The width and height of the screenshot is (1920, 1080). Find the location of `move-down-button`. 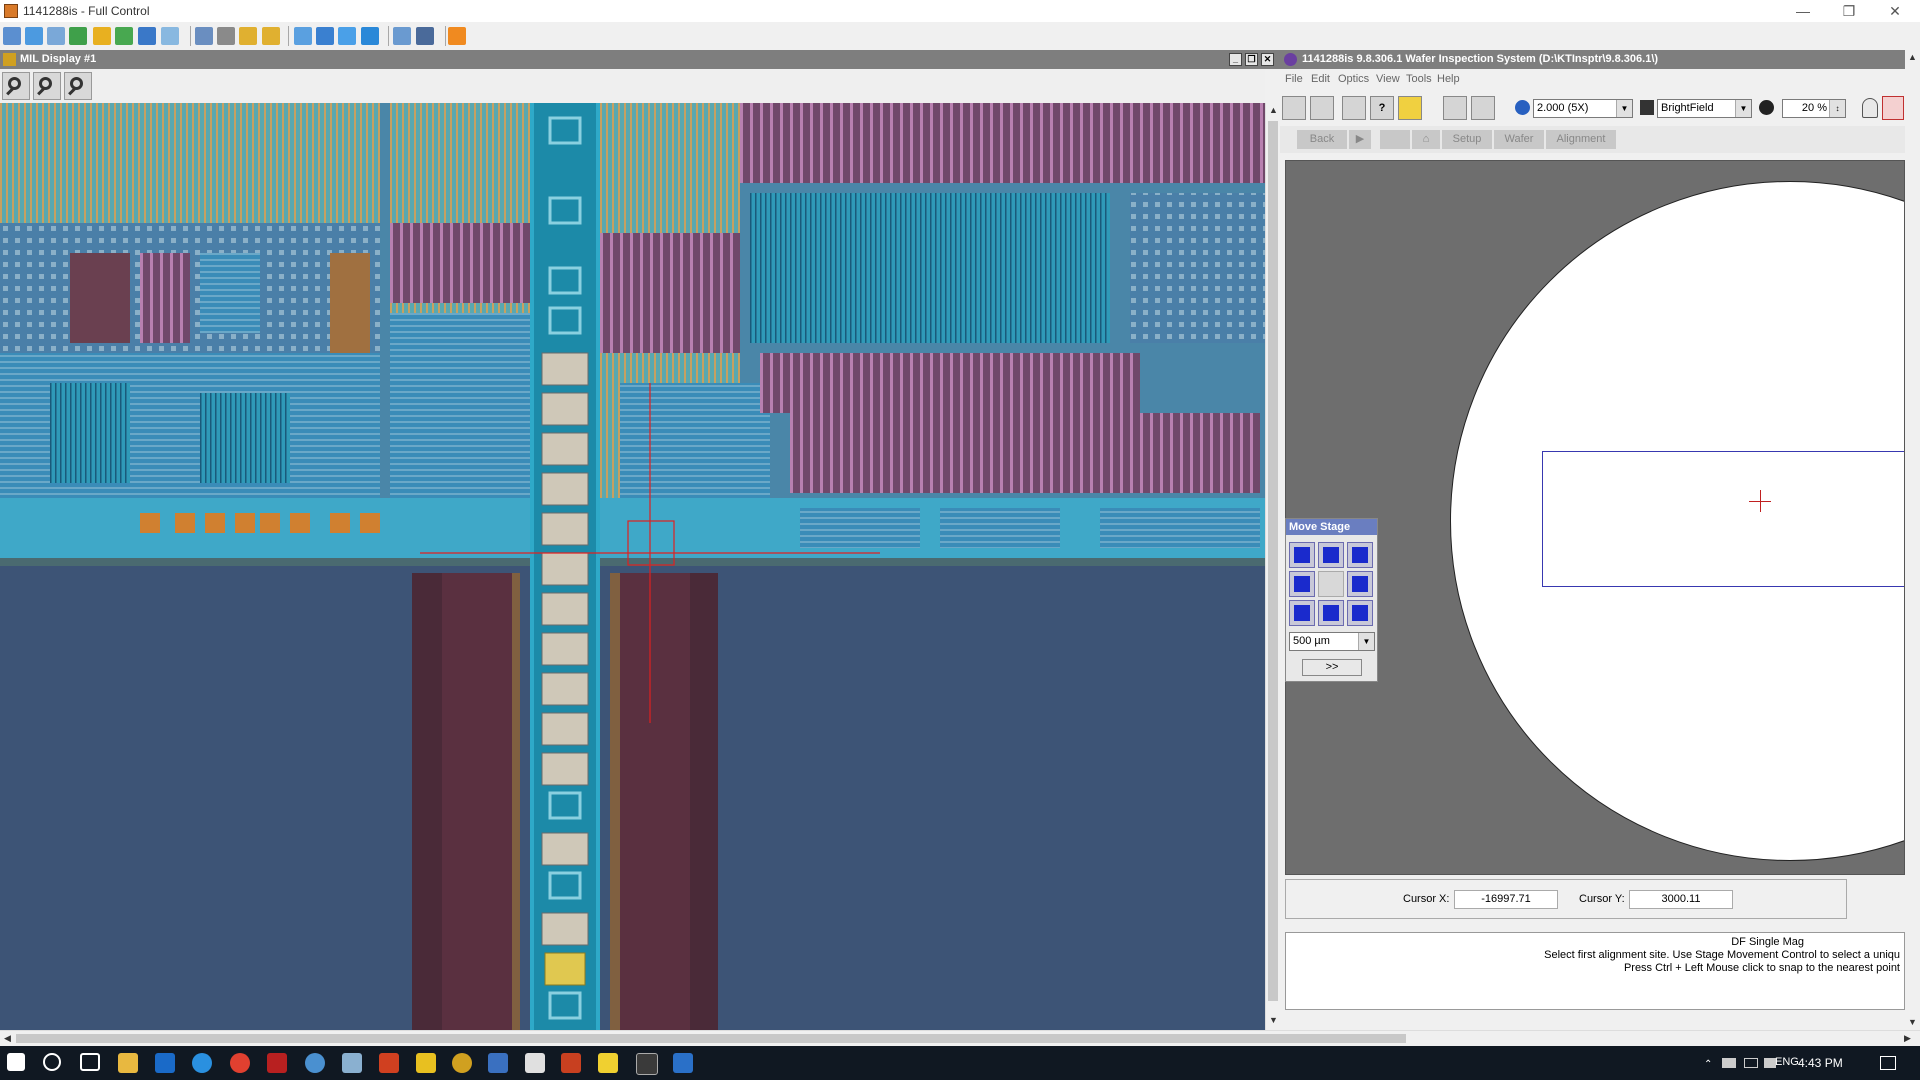

move-down-button is located at coordinates (1331, 613).